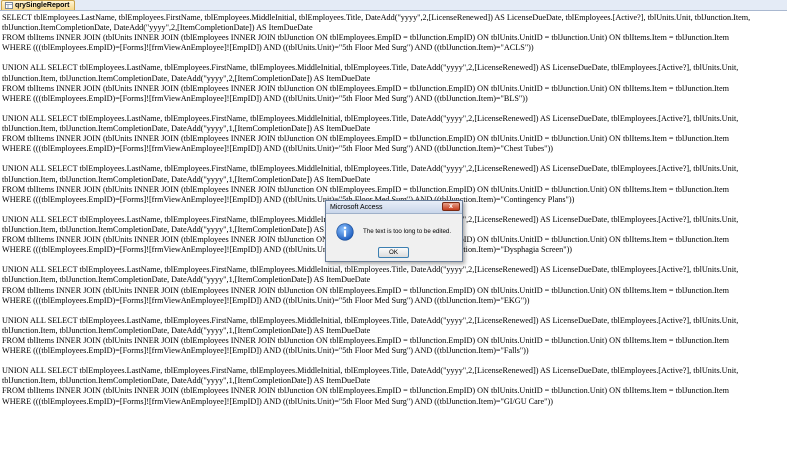  I want to click on dialog-body: The text is too long to be edited. OK, so click(394, 237).